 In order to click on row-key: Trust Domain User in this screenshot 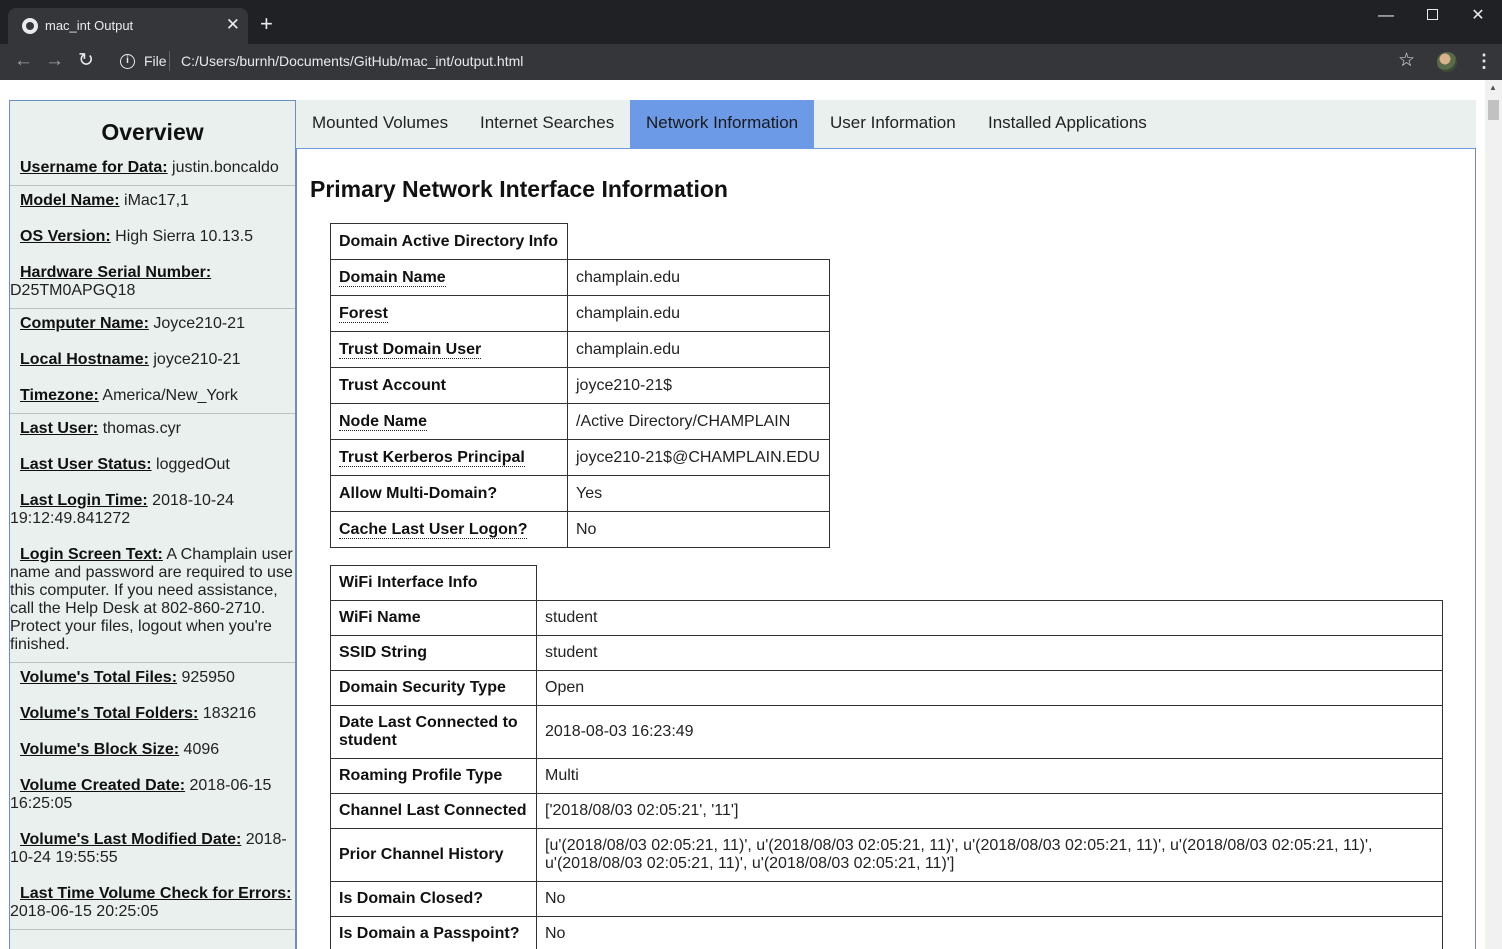, I will do `click(449, 349)`.